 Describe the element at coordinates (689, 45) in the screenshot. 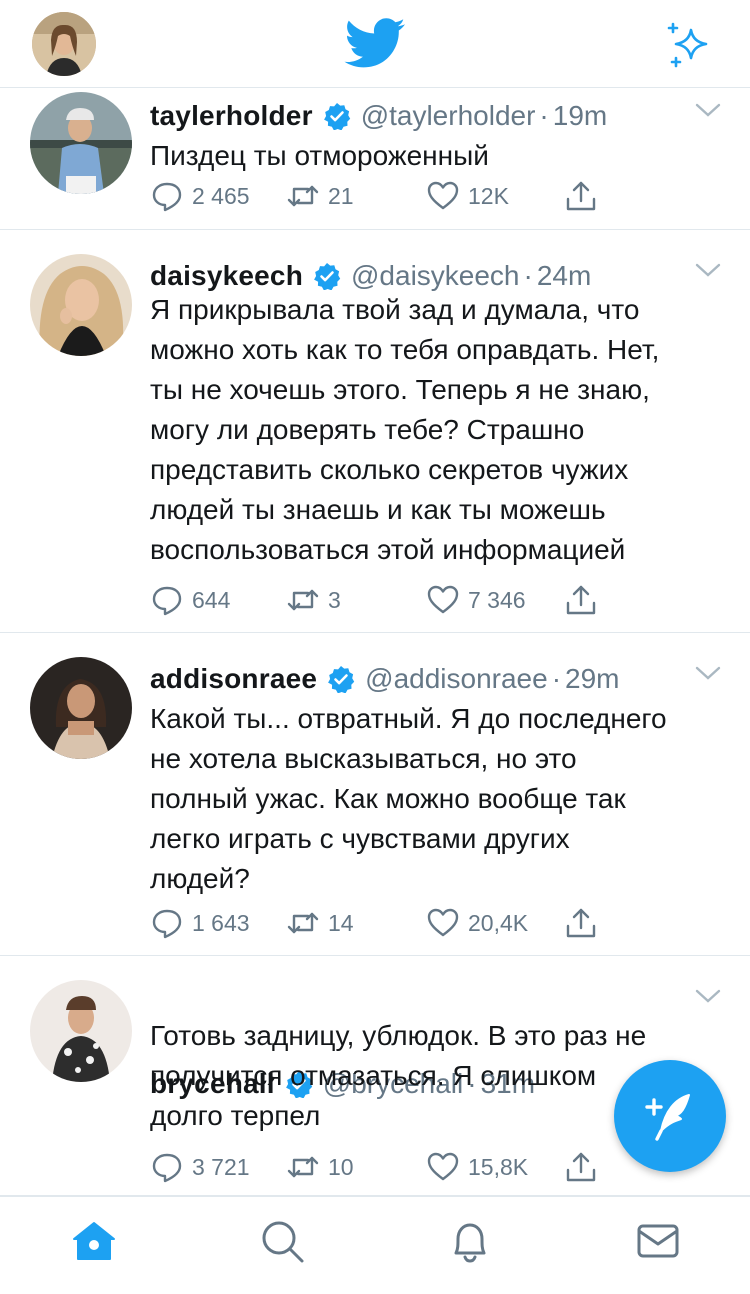

I see `sparkle-icon` at that location.